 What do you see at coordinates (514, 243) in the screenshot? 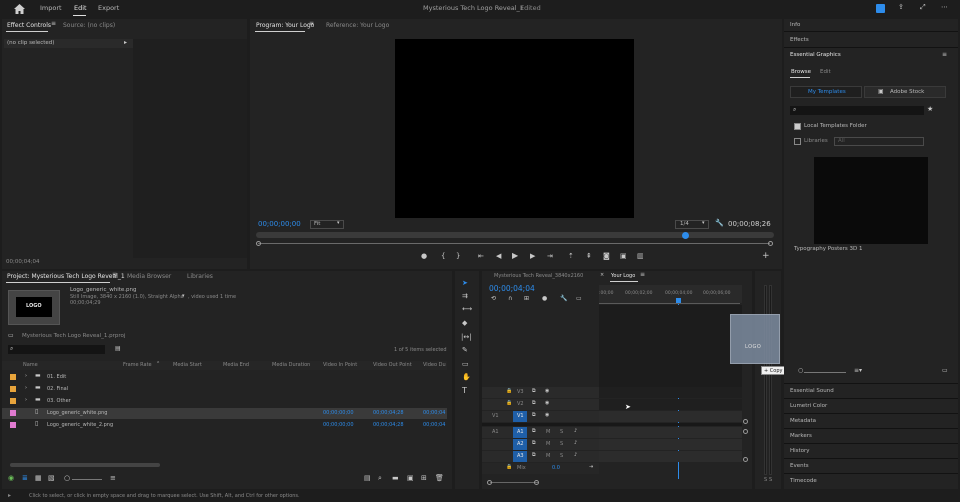
I see `time-ruler` at bounding box center [514, 243].